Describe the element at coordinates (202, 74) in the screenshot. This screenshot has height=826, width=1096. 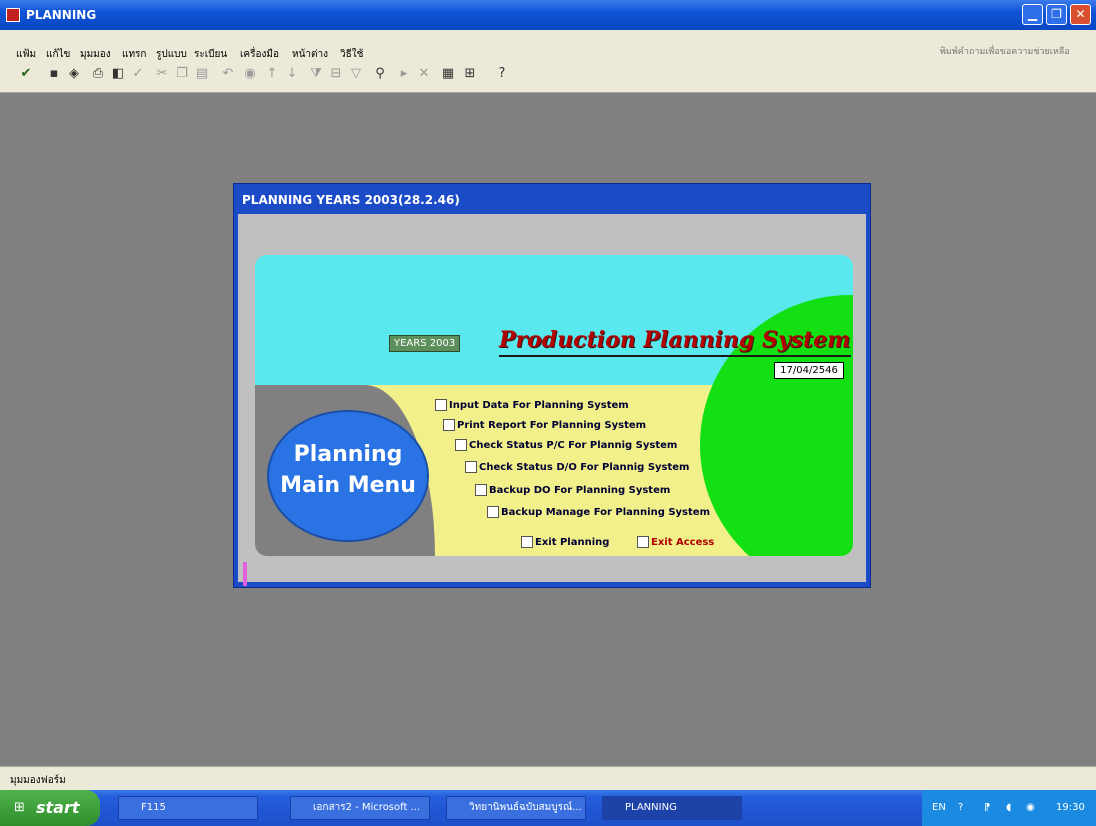
I see `paste-icon: ▤` at that location.